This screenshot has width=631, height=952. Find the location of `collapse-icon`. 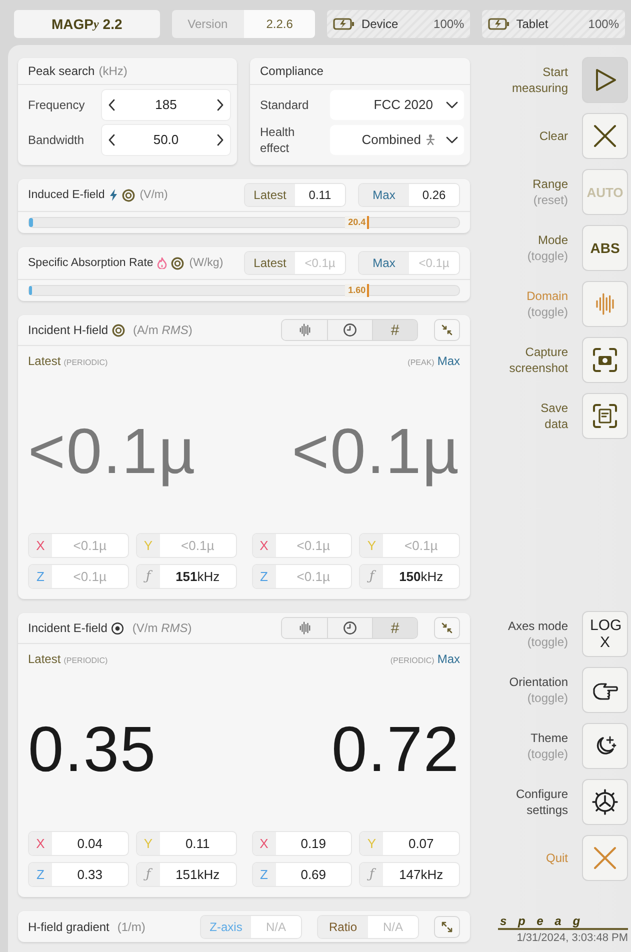

collapse-icon is located at coordinates (447, 330).